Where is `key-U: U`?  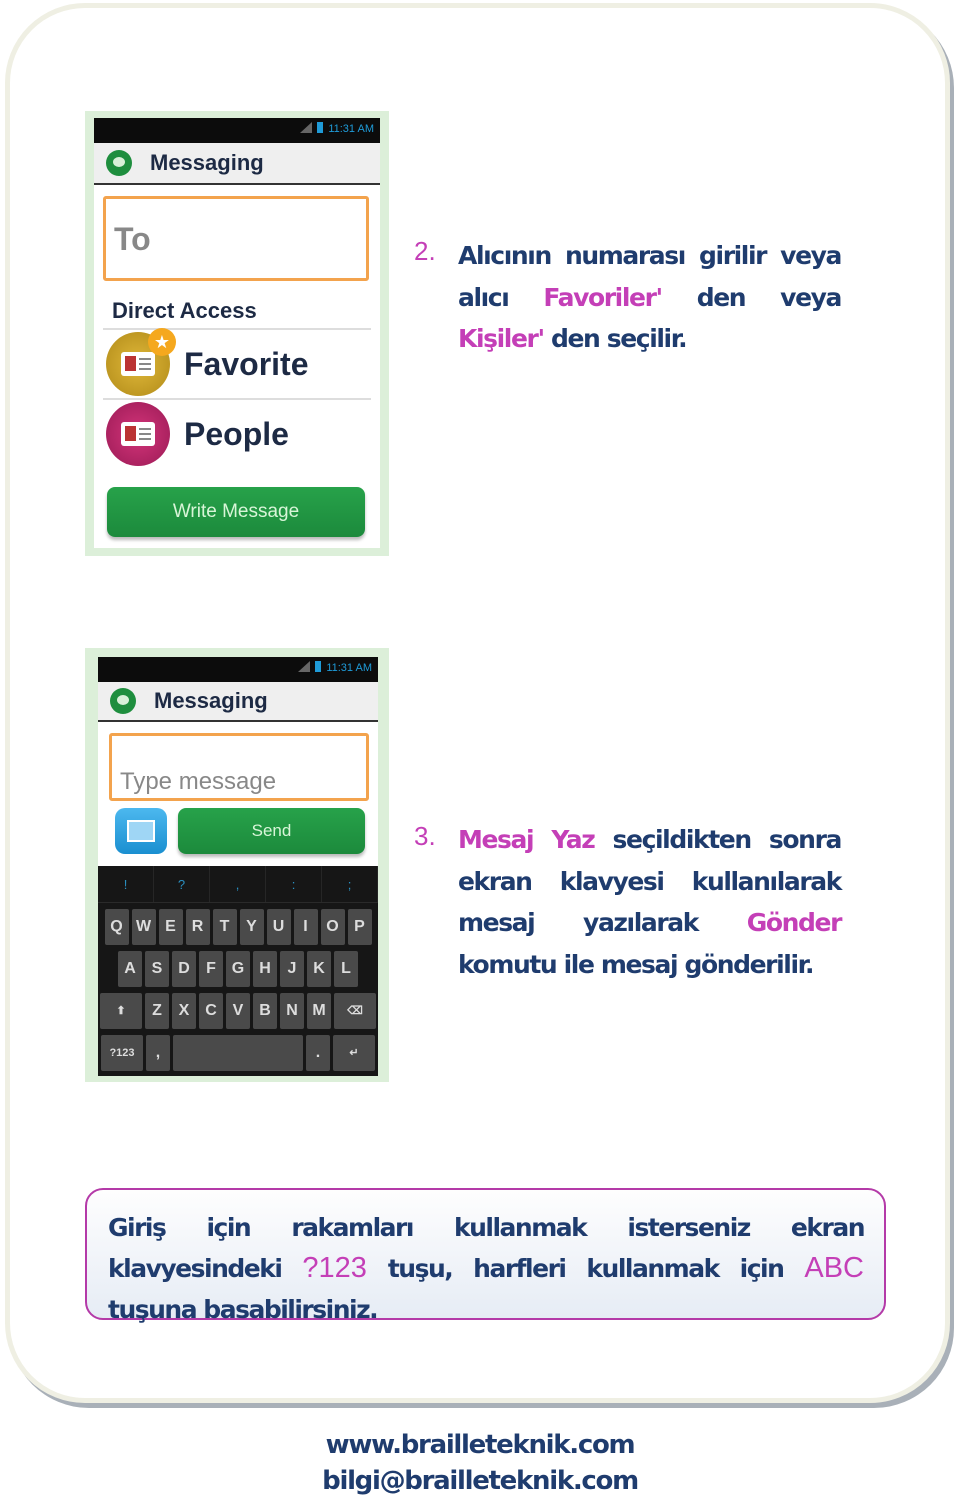 key-U: U is located at coordinates (278, 927).